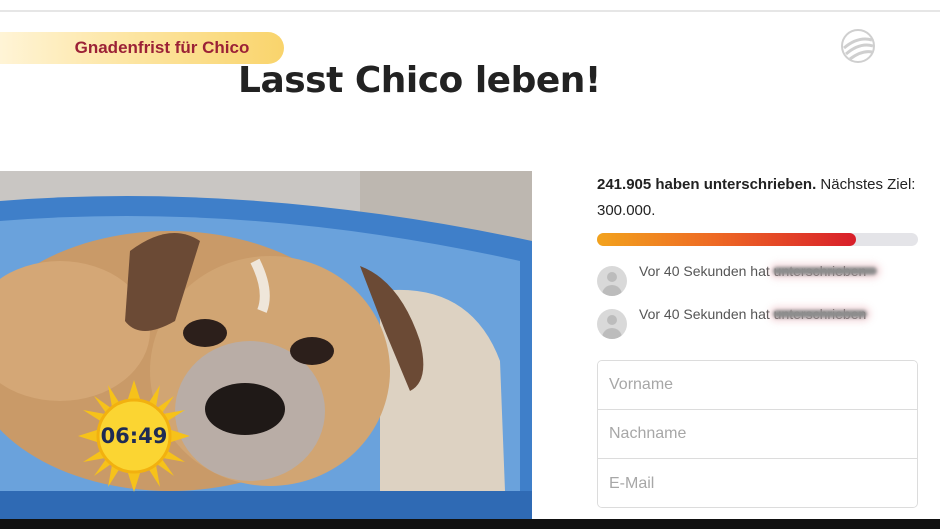 The width and height of the screenshot is (940, 529). Describe the element at coordinates (726, 239) in the screenshot. I see `signature-progress-fill` at that location.